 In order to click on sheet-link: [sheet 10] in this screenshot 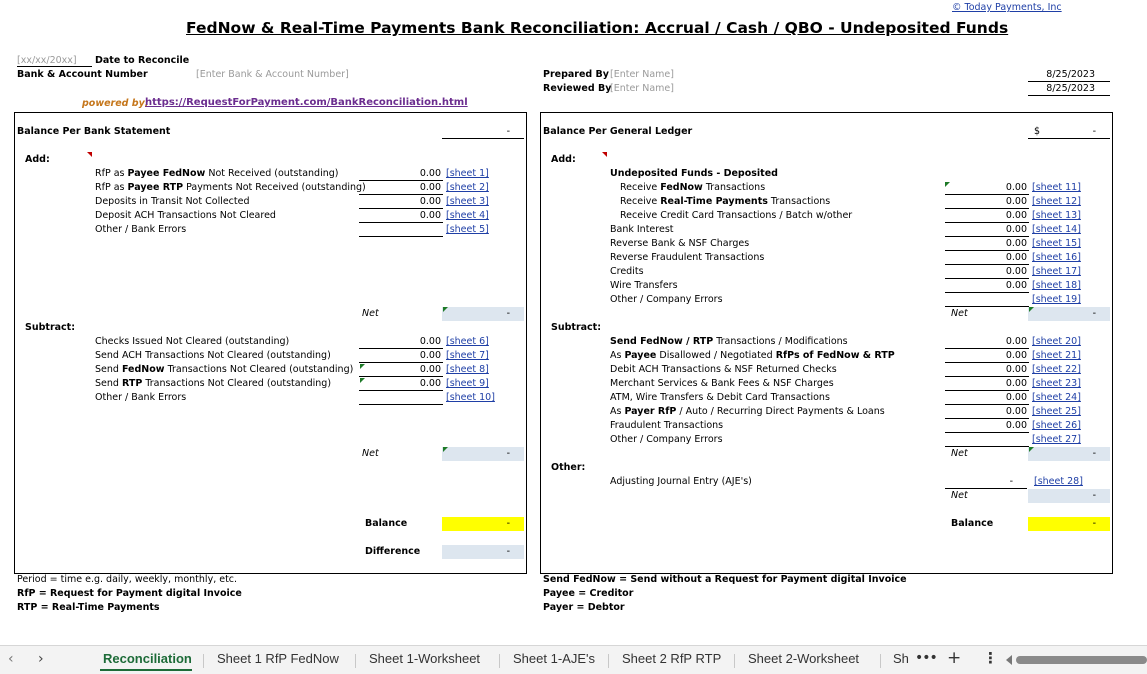, I will do `click(470, 397)`.